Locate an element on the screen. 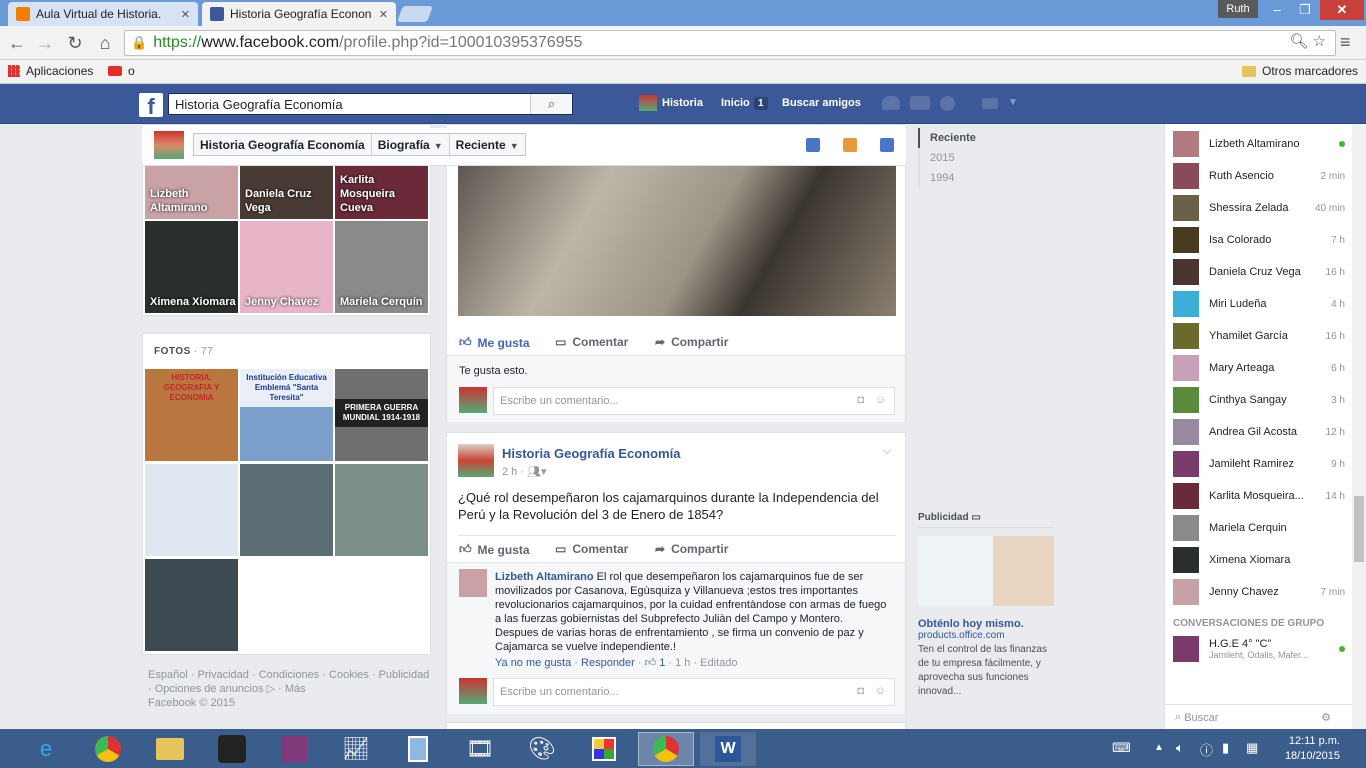  tab-facebook: Historia Geografía Econon ✕ is located at coordinates (299, 14).